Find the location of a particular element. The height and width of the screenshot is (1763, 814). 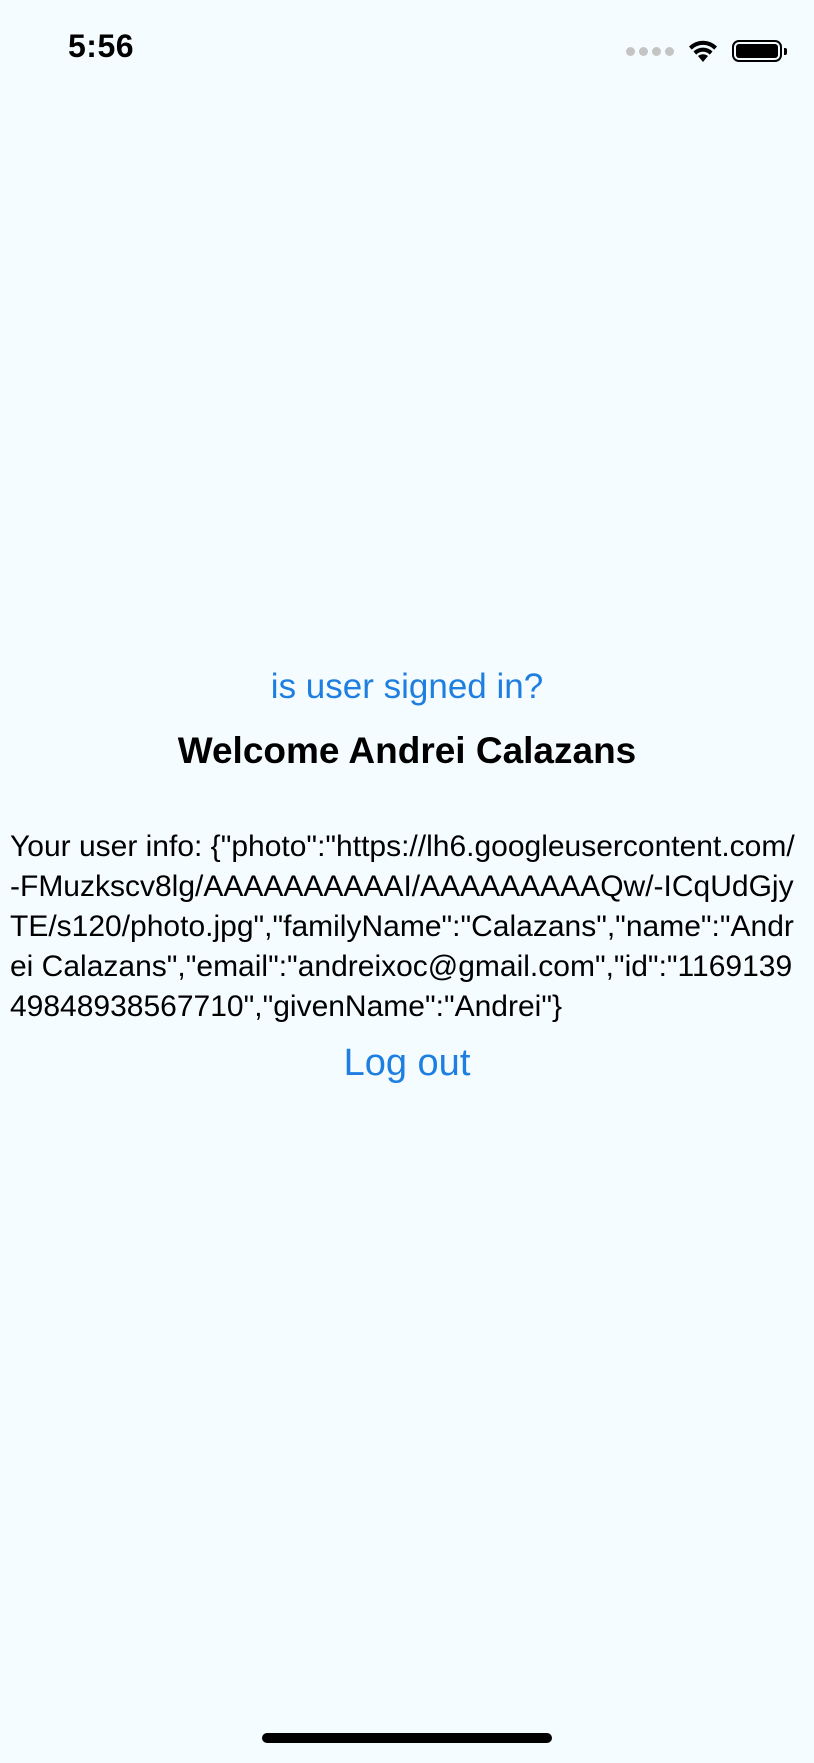

status-icons is located at coordinates (706, 51).